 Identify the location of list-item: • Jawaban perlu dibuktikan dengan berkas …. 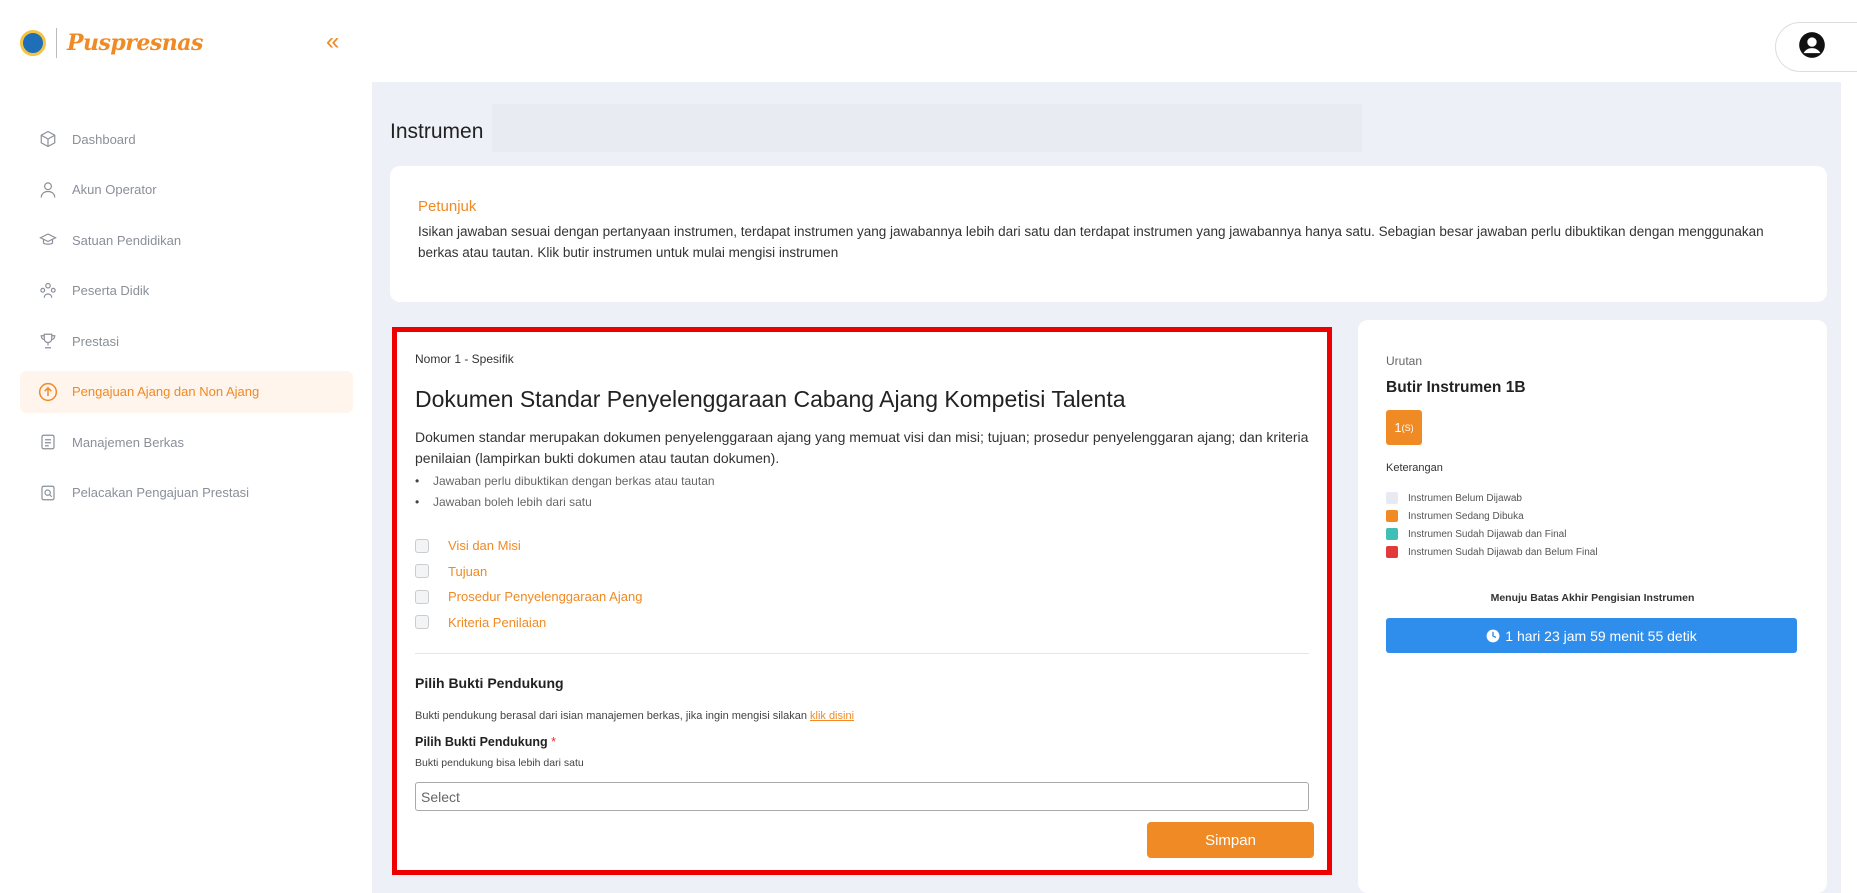
(862, 481).